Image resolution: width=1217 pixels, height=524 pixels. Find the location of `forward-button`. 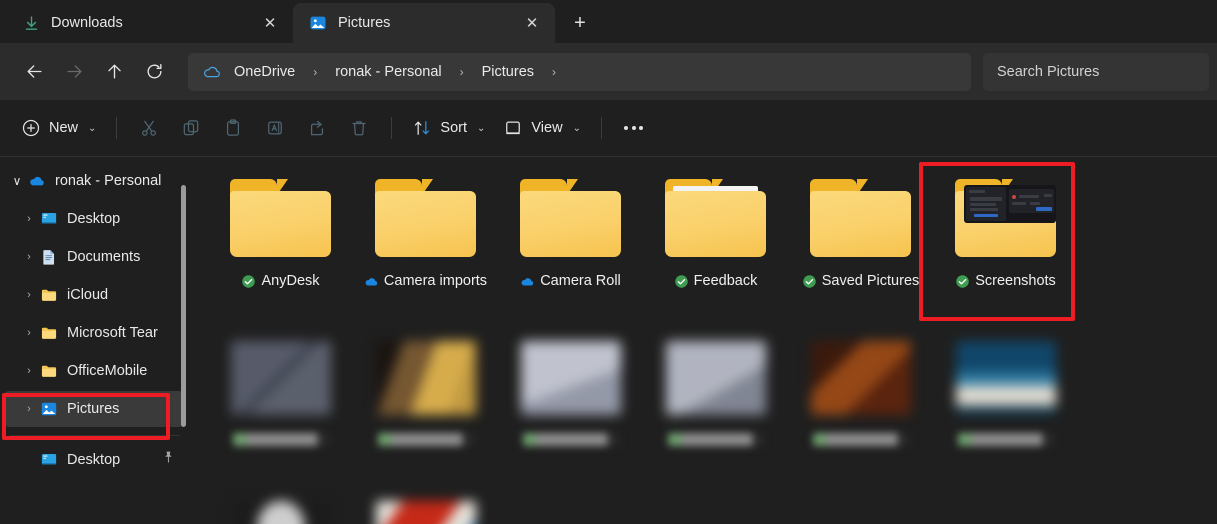

forward-button is located at coordinates (74, 72).